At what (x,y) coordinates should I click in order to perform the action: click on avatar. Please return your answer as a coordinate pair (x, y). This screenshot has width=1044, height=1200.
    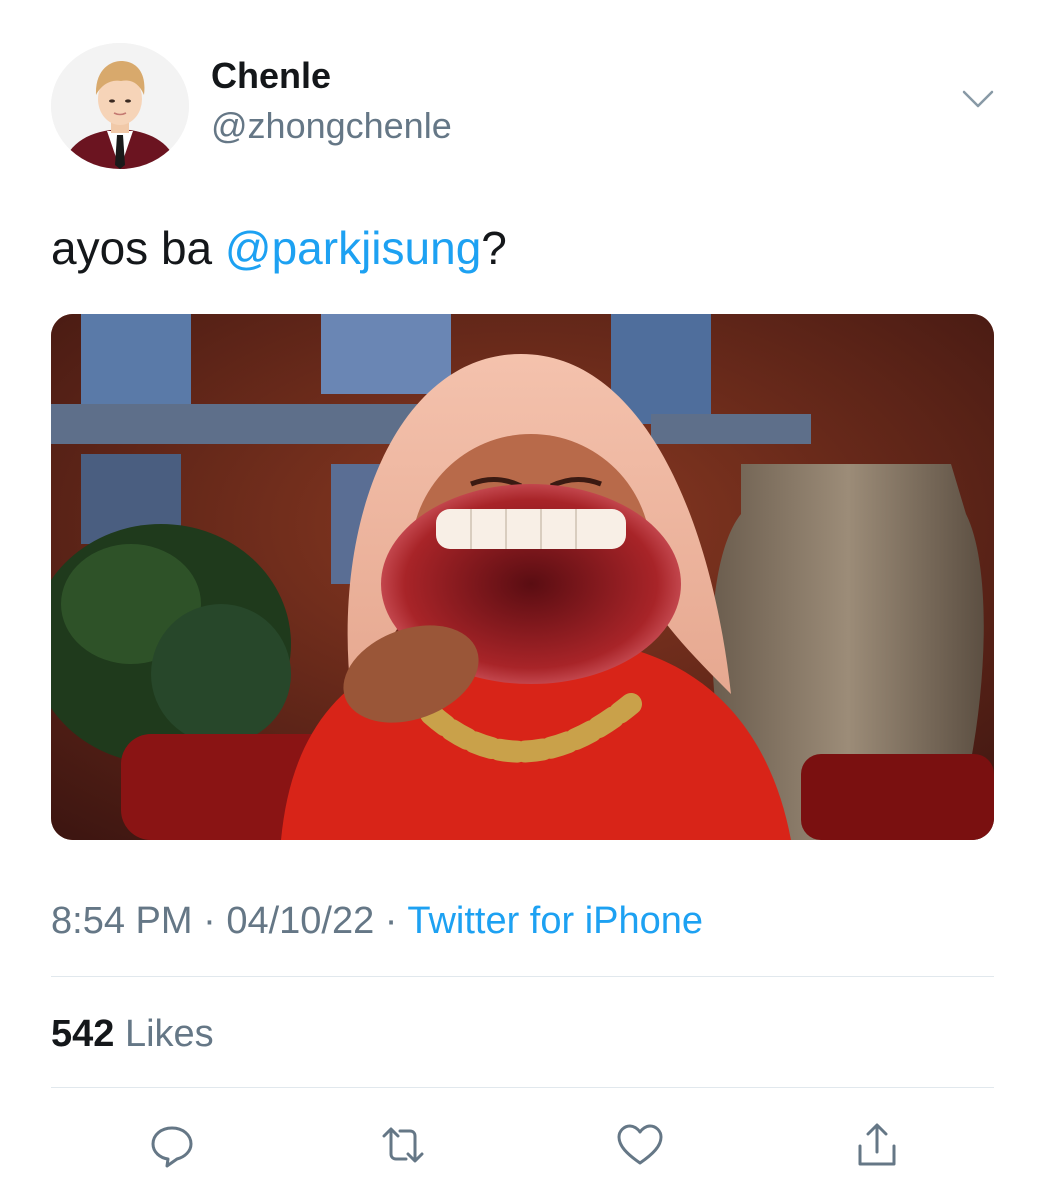
    Looking at the image, I should click on (120, 106).